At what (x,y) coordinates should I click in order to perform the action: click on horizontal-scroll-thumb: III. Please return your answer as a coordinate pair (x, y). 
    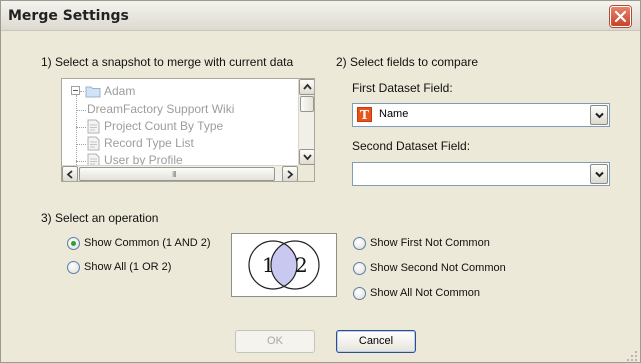
    Looking at the image, I should click on (177, 174).